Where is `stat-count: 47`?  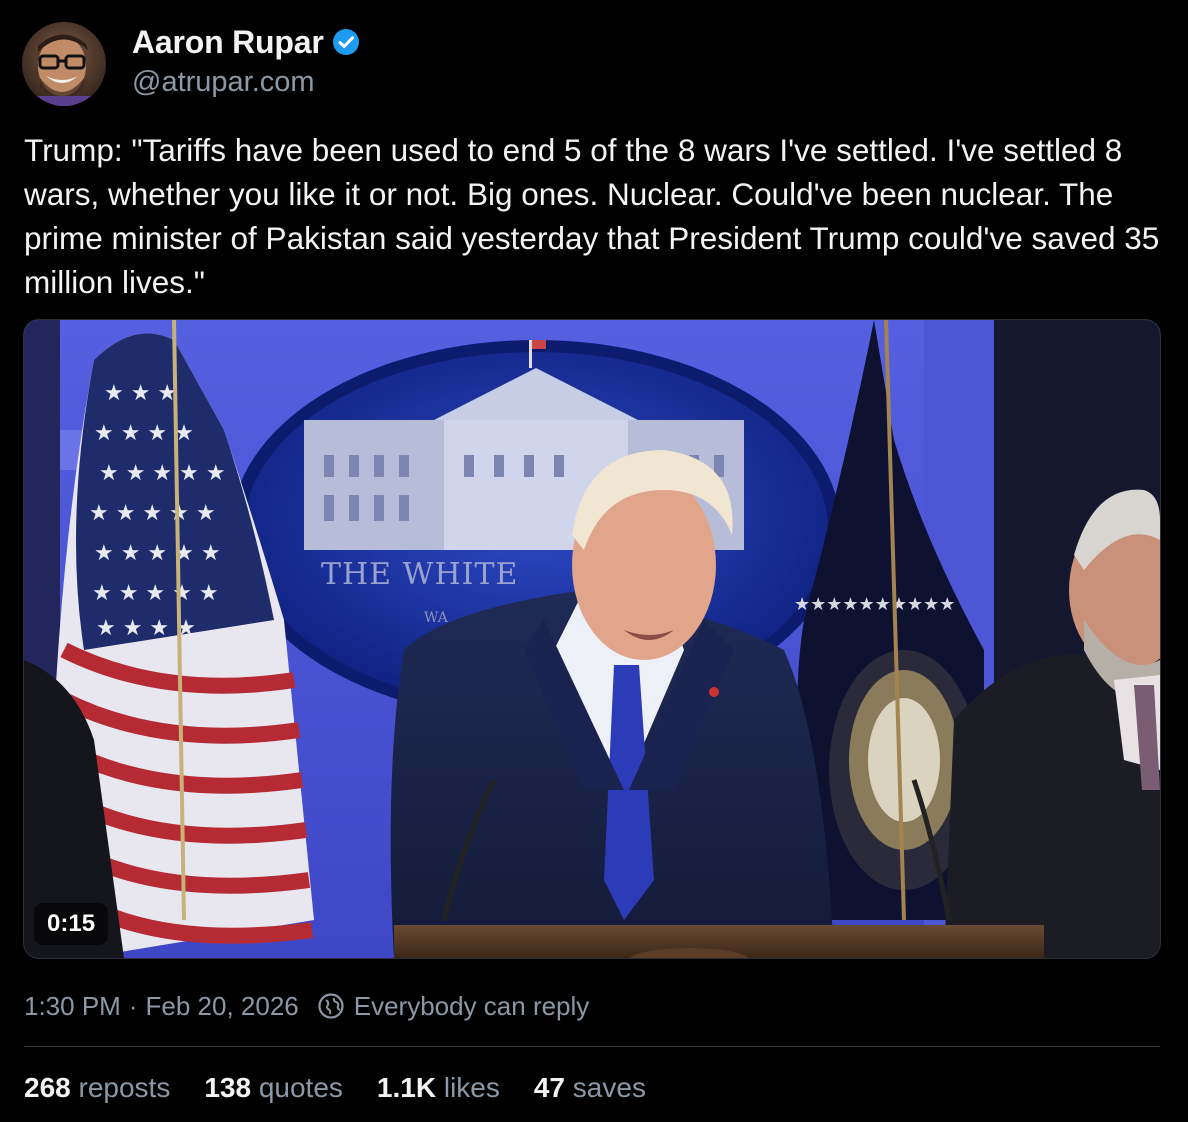
stat-count: 47 is located at coordinates (549, 1087).